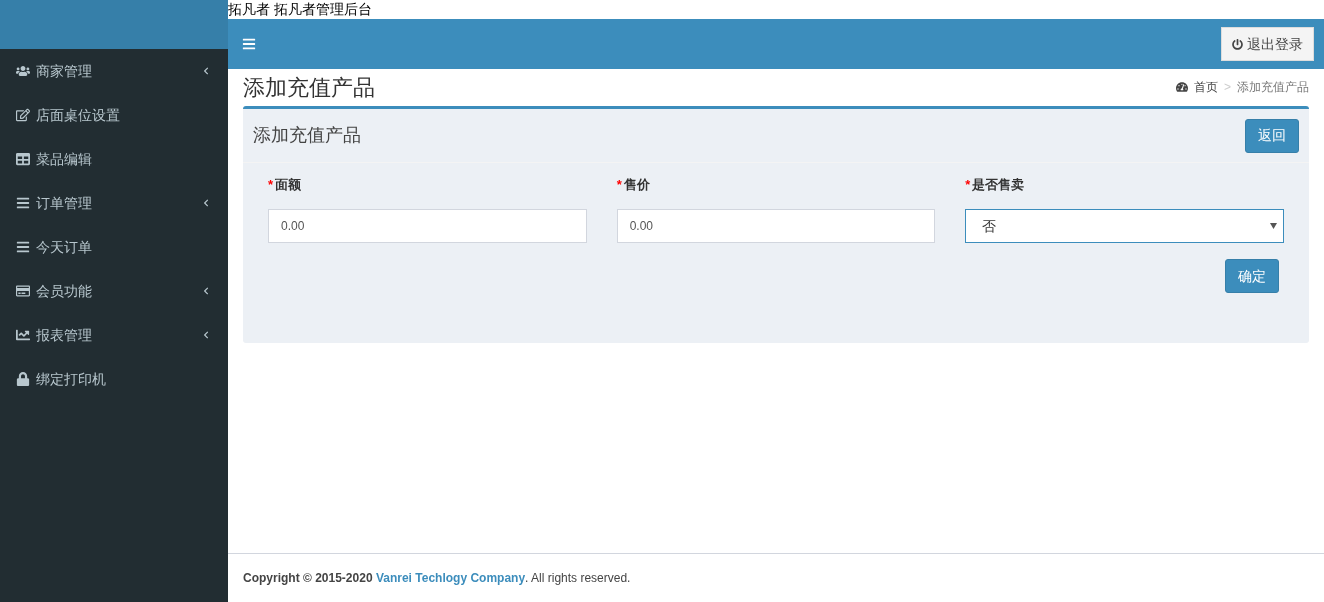 This screenshot has width=1324, height=602. Describe the element at coordinates (114, 379) in the screenshot. I see `sidebar-item: 绑定打印机` at that location.